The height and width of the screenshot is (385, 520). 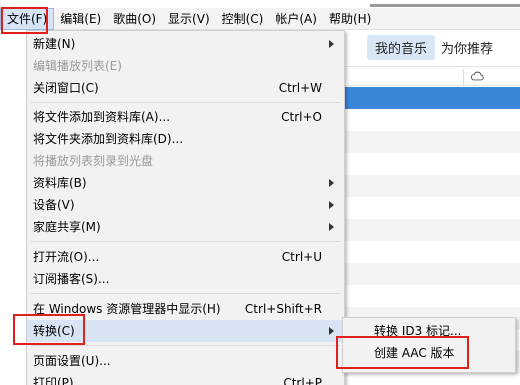 I want to click on menu-song: 歌曲(O), so click(x=134, y=19).